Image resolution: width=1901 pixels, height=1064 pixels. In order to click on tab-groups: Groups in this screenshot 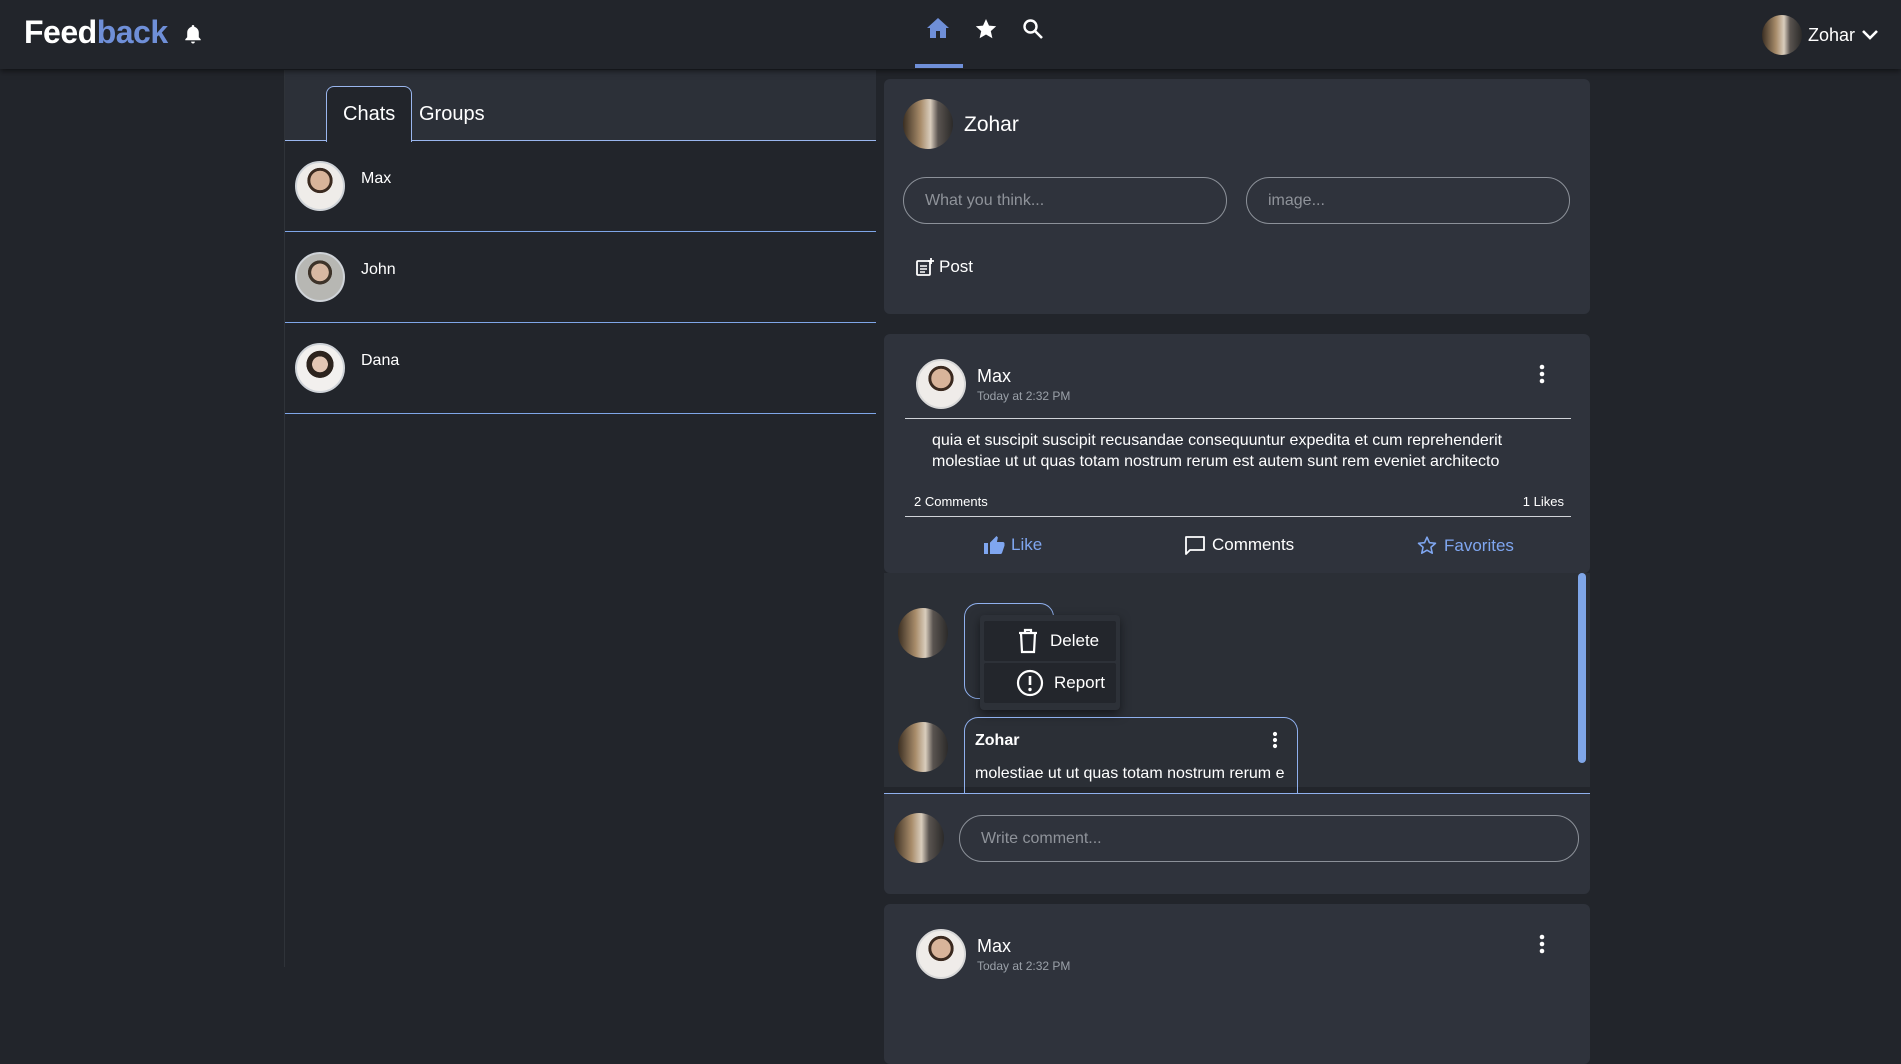, I will do `click(452, 114)`.